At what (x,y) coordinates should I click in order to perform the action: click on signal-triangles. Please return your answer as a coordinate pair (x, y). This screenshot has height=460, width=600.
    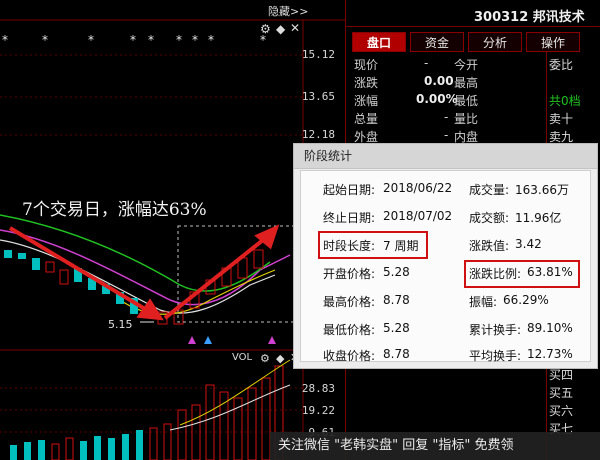
    Looking at the image, I should click on (232, 340).